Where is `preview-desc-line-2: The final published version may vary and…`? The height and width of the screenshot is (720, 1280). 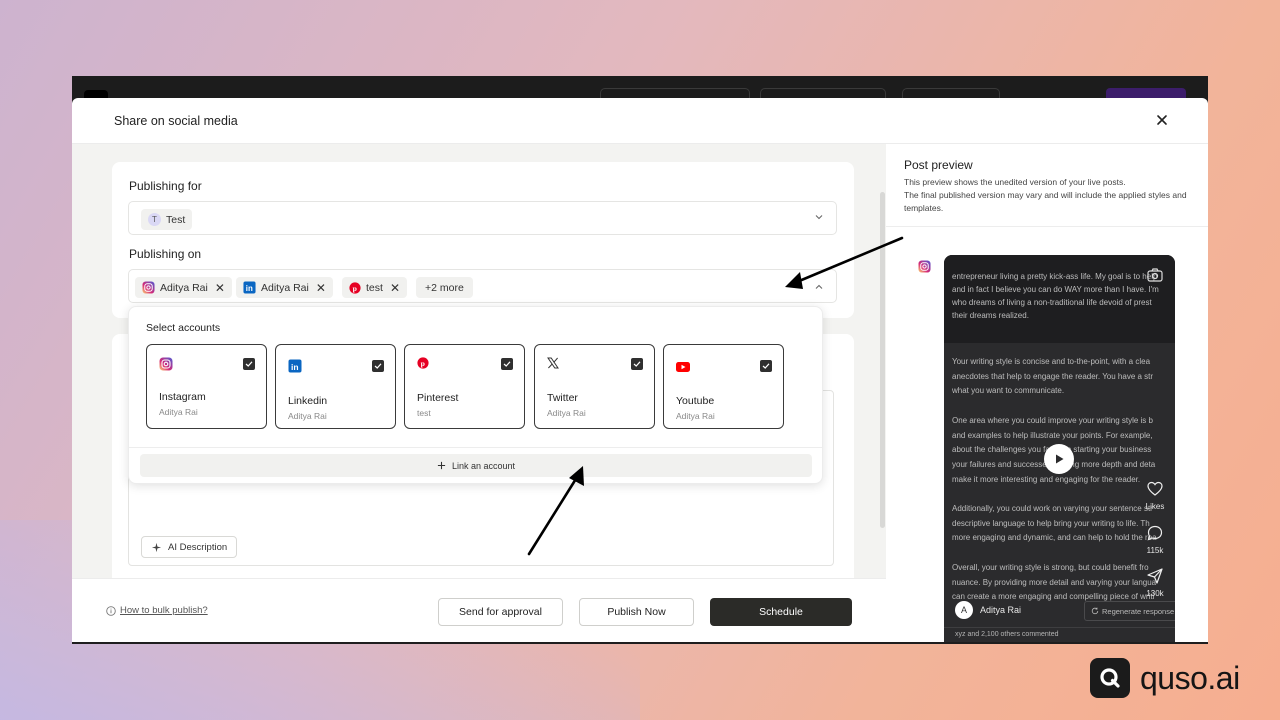 preview-desc-line-2: The final published version may vary and… is located at coordinates (1045, 201).